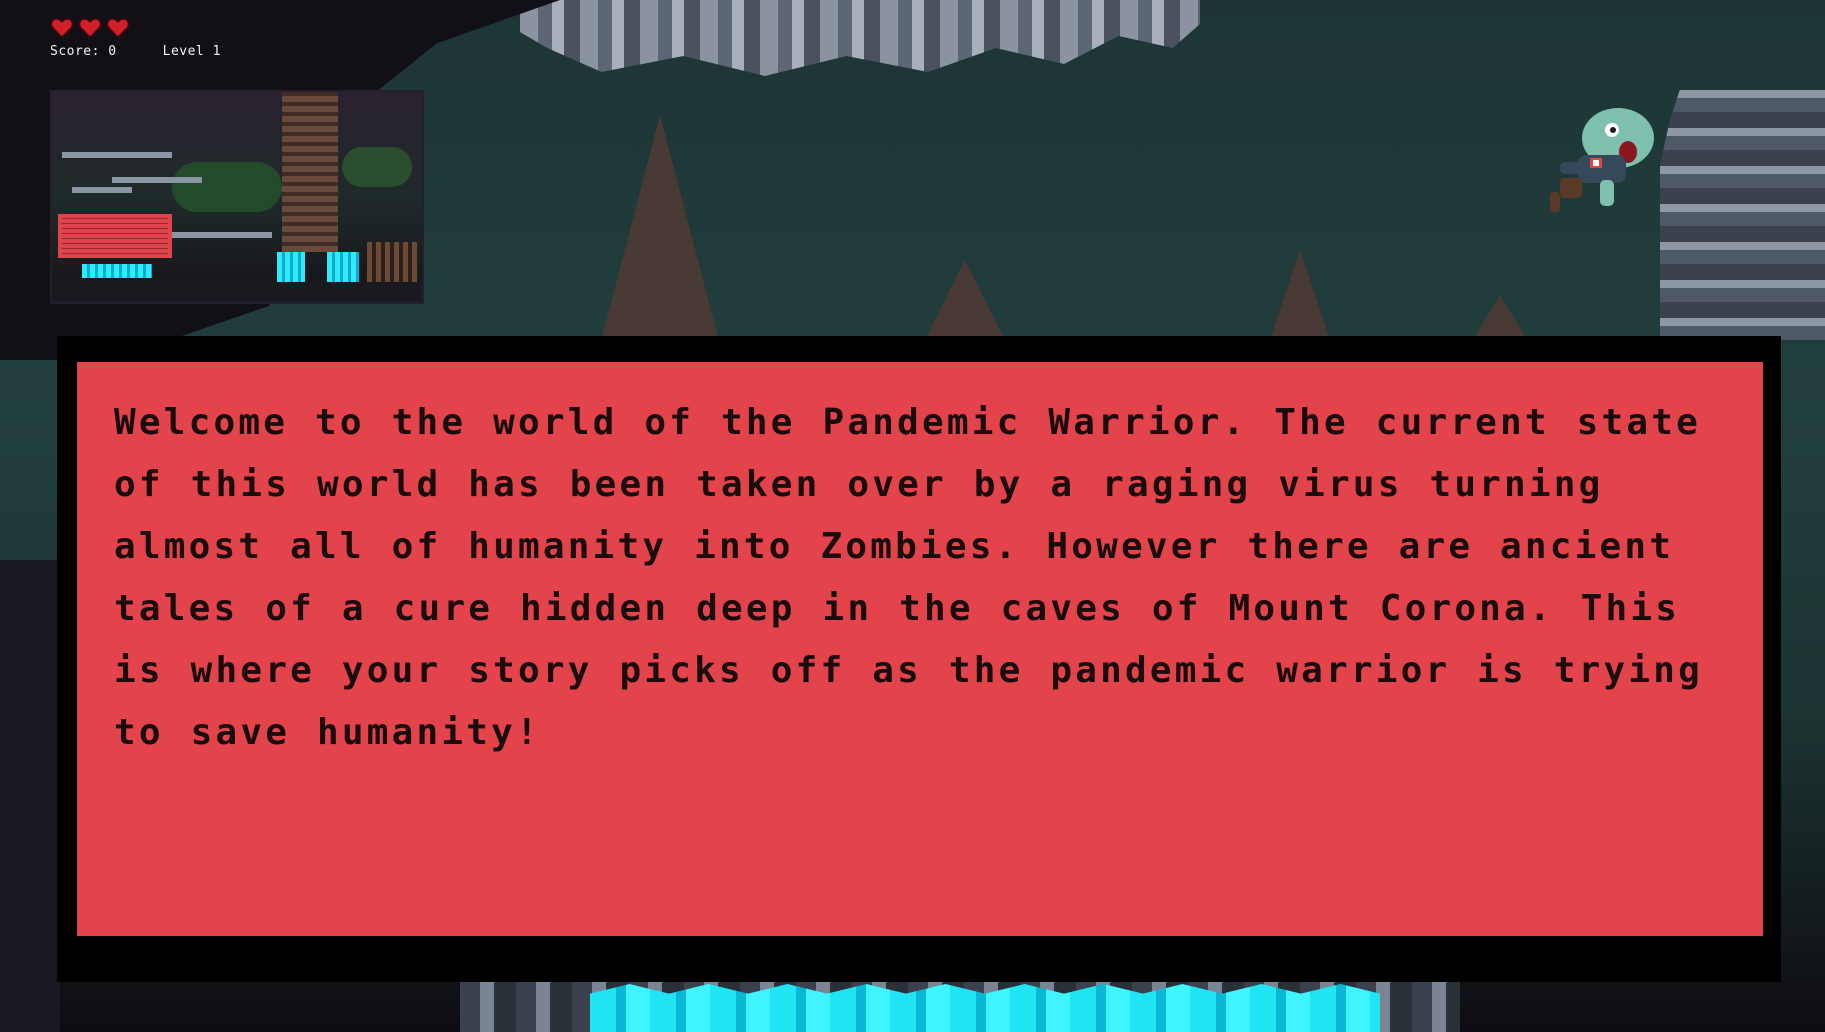  I want to click on score-label: Score: 0, so click(83, 51).